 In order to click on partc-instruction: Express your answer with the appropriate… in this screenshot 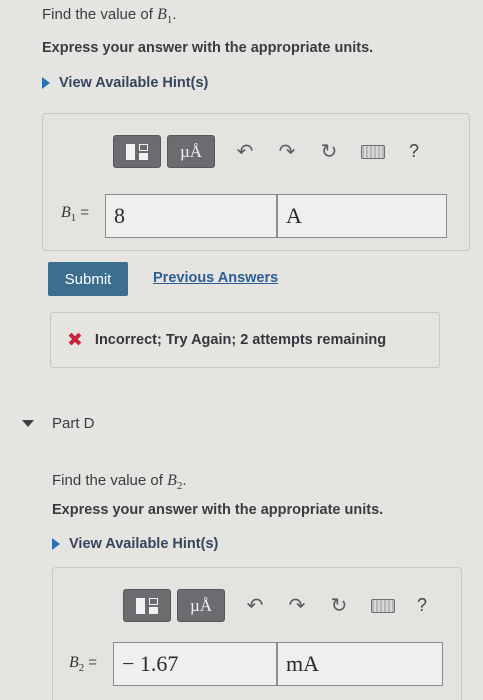, I will do `click(208, 48)`.